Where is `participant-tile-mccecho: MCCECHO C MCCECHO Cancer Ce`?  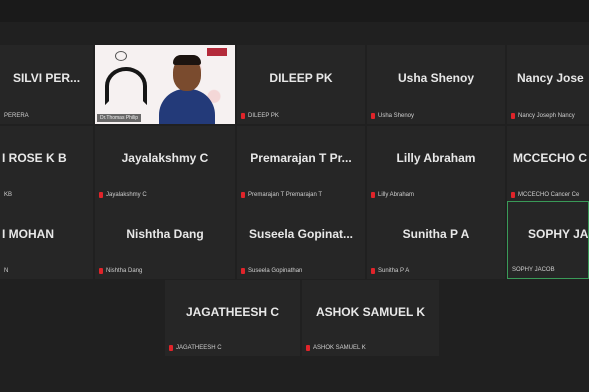
participant-tile-mccecho: MCCECHO C MCCECHO Cancer Ce is located at coordinates (548, 164).